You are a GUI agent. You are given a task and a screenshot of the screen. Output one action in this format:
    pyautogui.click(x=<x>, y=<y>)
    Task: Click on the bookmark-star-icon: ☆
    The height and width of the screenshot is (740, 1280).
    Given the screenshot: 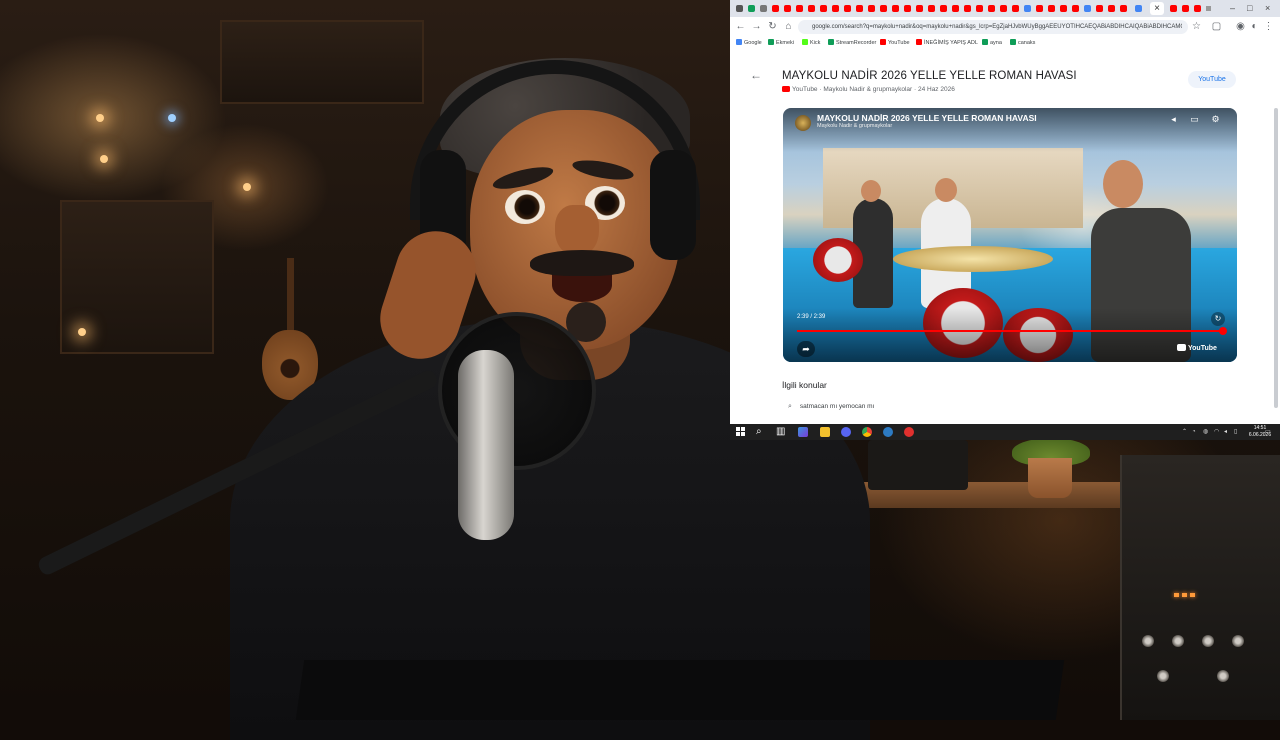 What is the action you would take?
    pyautogui.click(x=1196, y=26)
    